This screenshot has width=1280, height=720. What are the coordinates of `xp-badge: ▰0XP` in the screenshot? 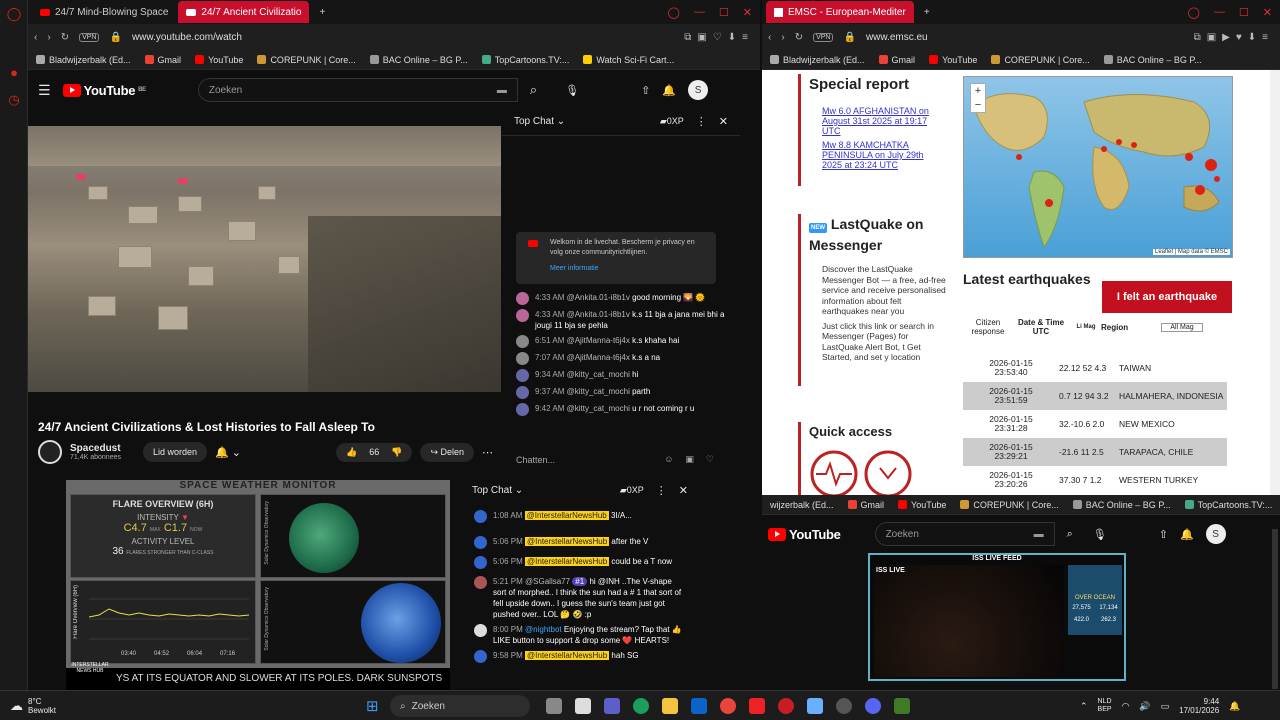 It's located at (632, 490).